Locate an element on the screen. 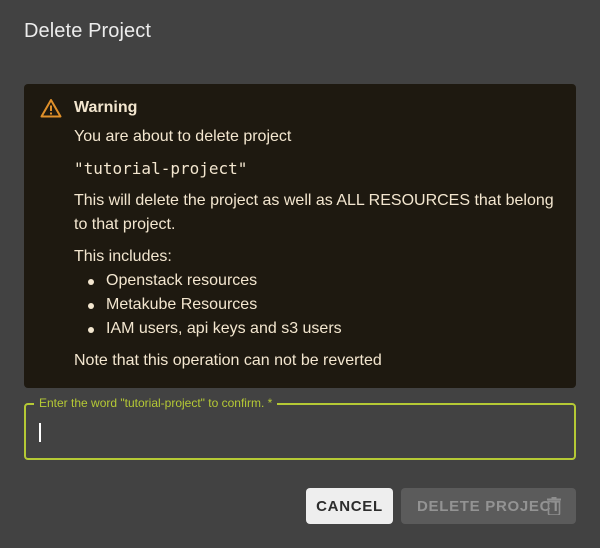  warning-triangle-icon is located at coordinates (51, 108).